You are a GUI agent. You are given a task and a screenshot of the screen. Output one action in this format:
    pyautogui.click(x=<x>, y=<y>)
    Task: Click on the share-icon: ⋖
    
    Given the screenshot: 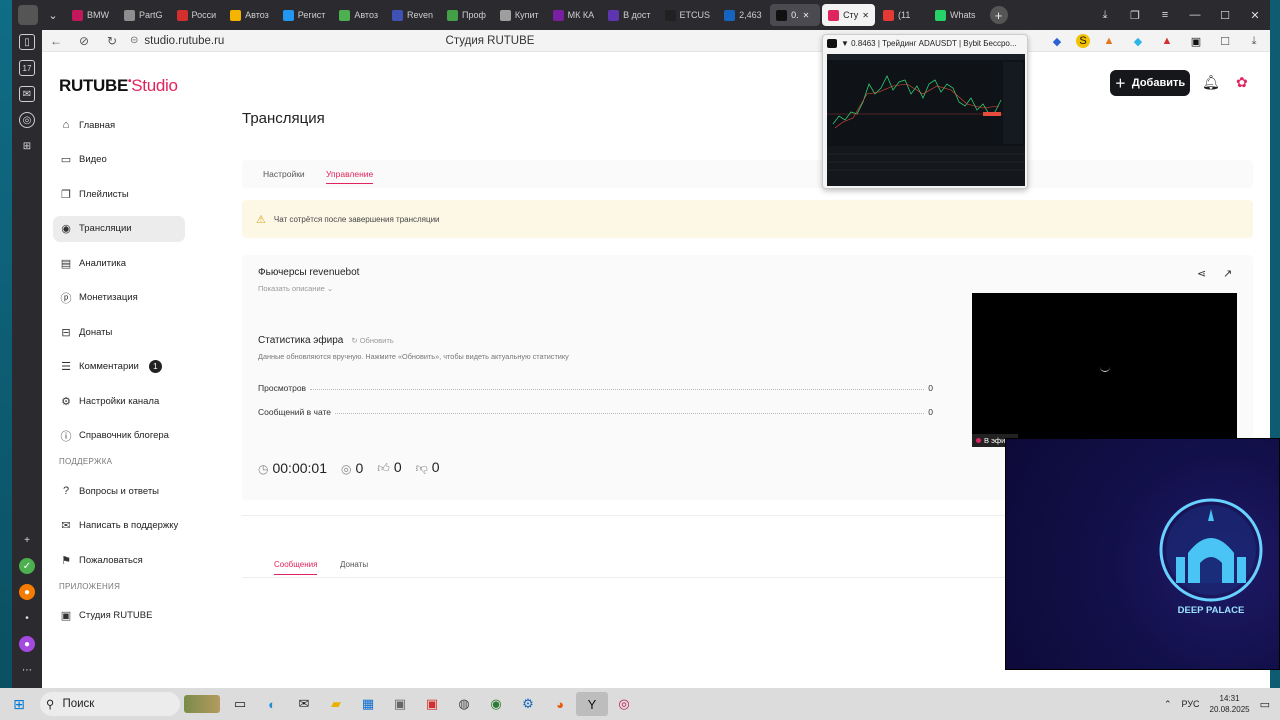 What is the action you would take?
    pyautogui.click(x=1201, y=273)
    